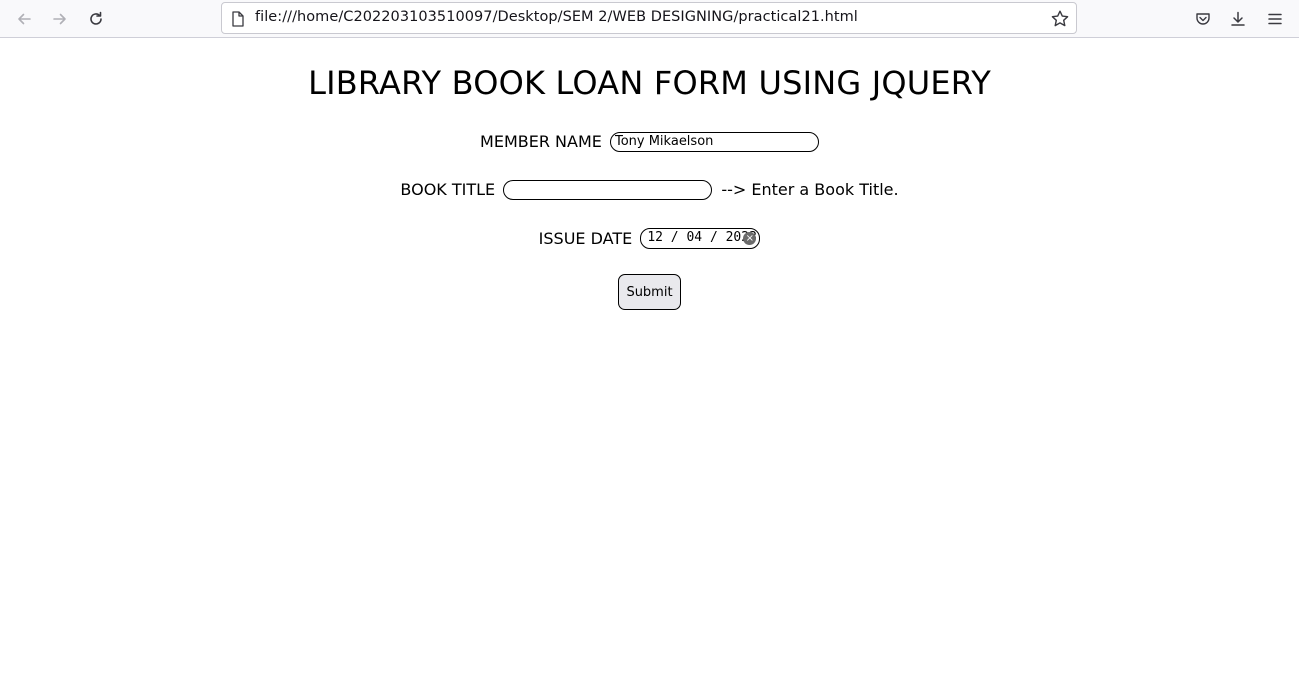  I want to click on reload-icon, so click(96, 18).